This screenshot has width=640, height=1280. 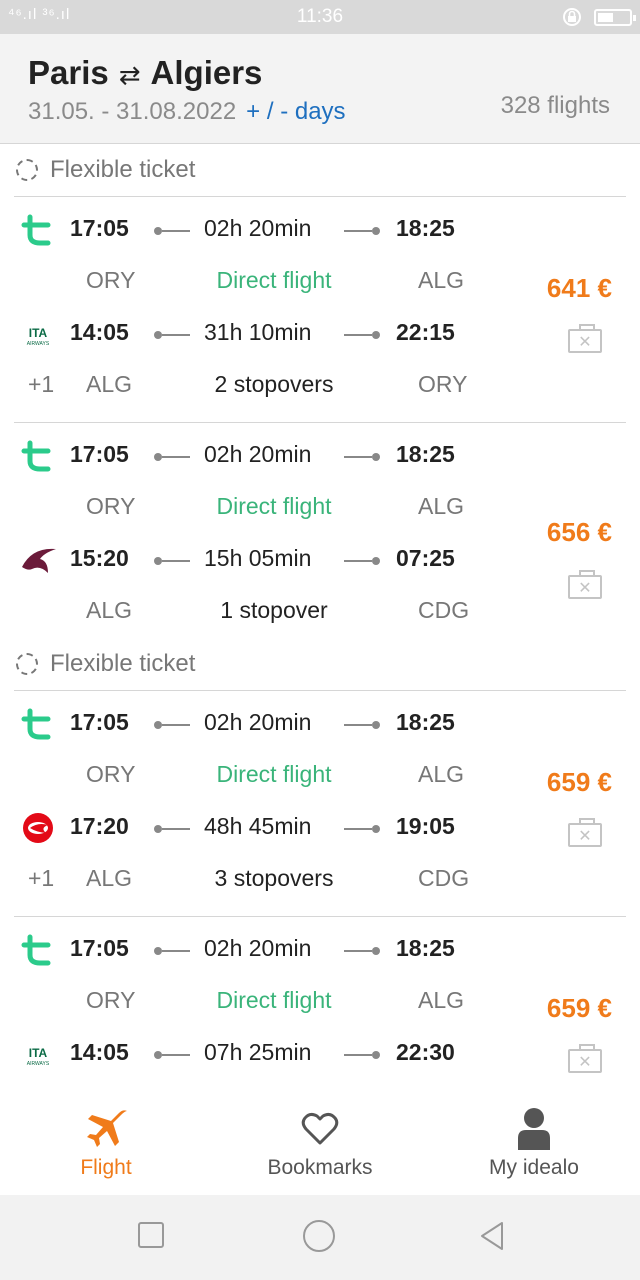 I want to click on heart-icon, so click(x=320, y=1128).